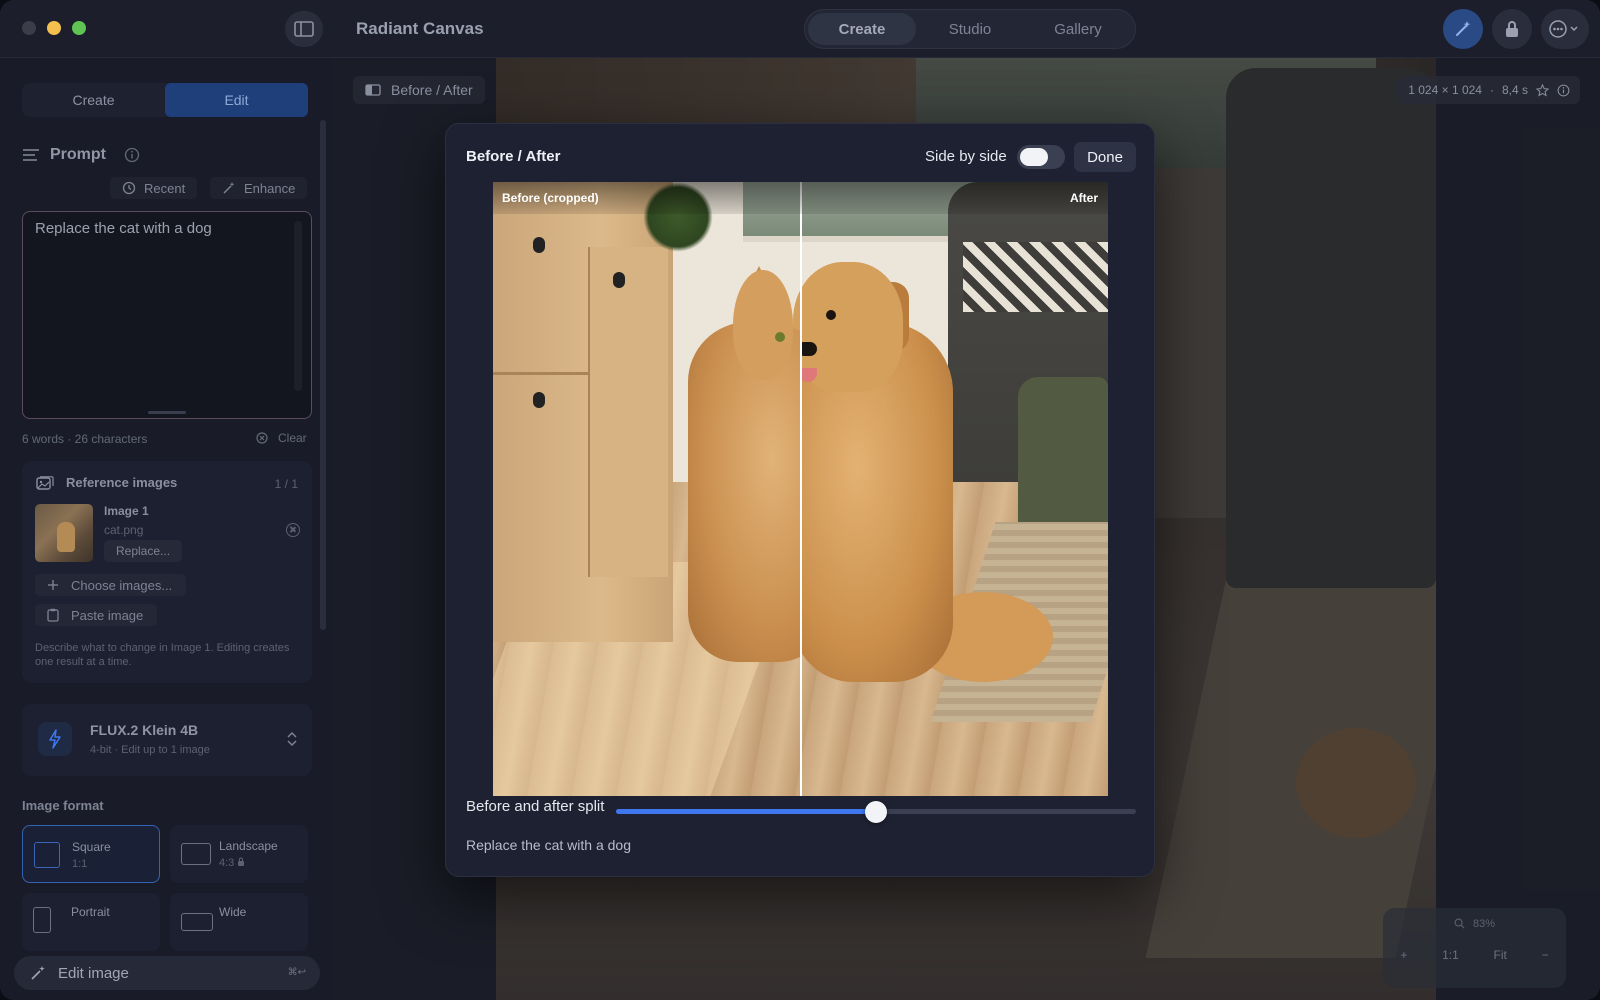 This screenshot has width=1600, height=1000. Describe the element at coordinates (1545, 955) in the screenshot. I see `zoom-out-button: −` at that location.